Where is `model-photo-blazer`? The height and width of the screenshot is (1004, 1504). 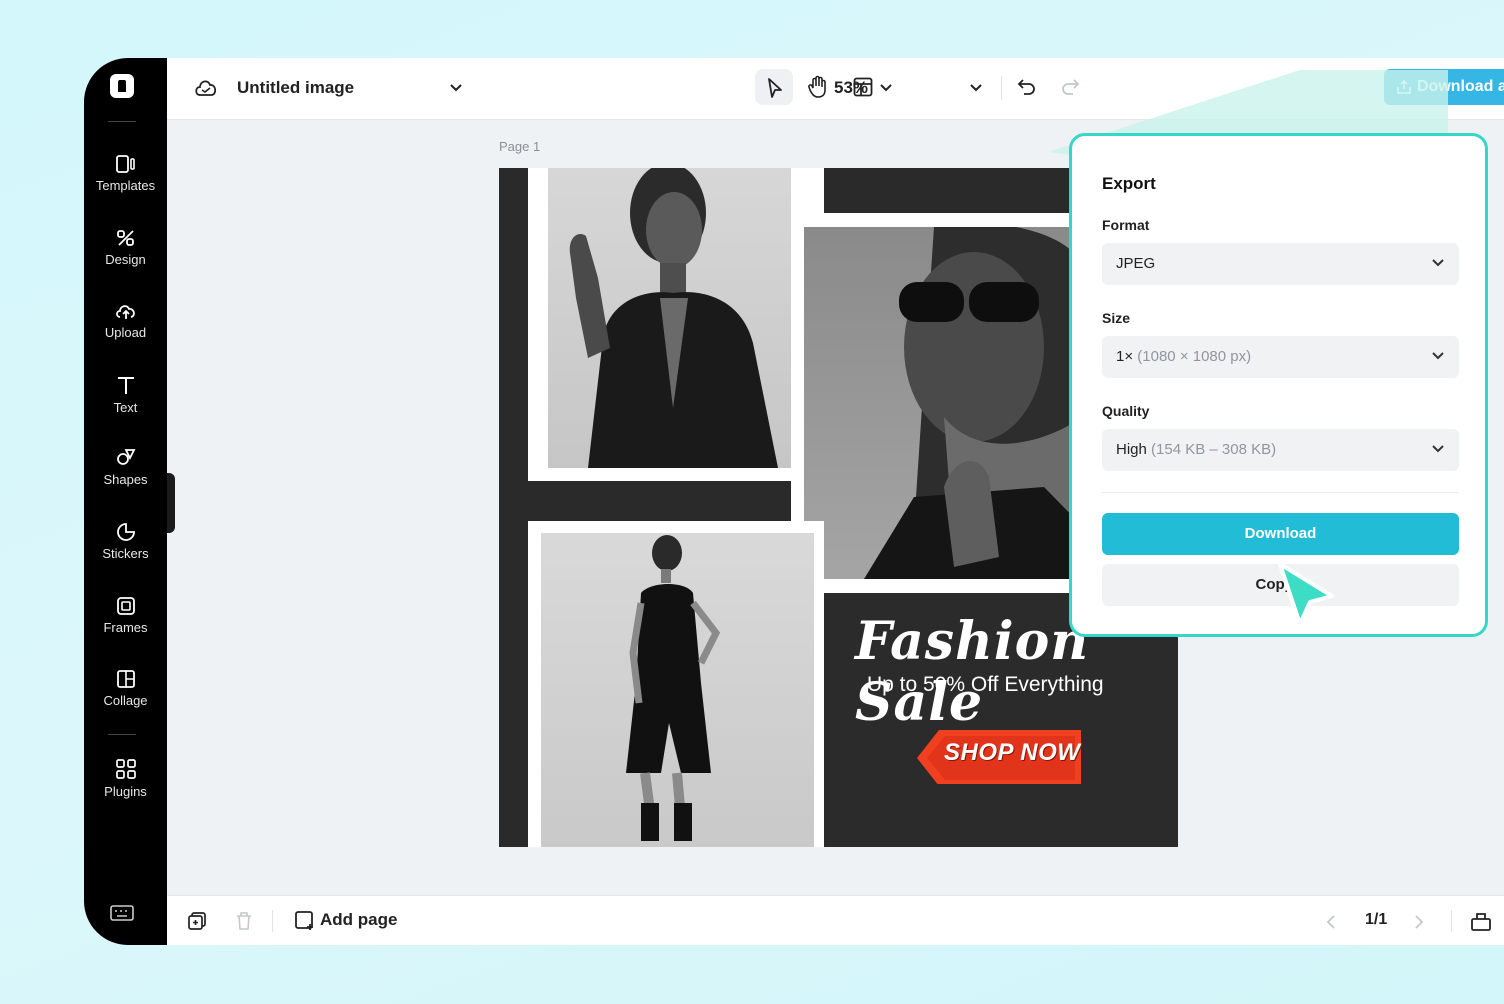 model-photo-blazer is located at coordinates (669, 318).